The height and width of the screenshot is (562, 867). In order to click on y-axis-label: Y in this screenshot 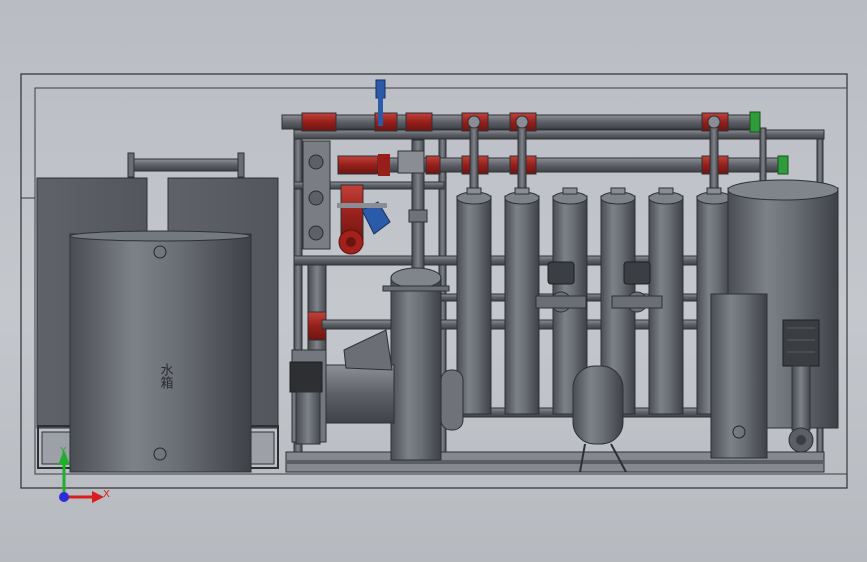, I will do `click(63, 451)`.